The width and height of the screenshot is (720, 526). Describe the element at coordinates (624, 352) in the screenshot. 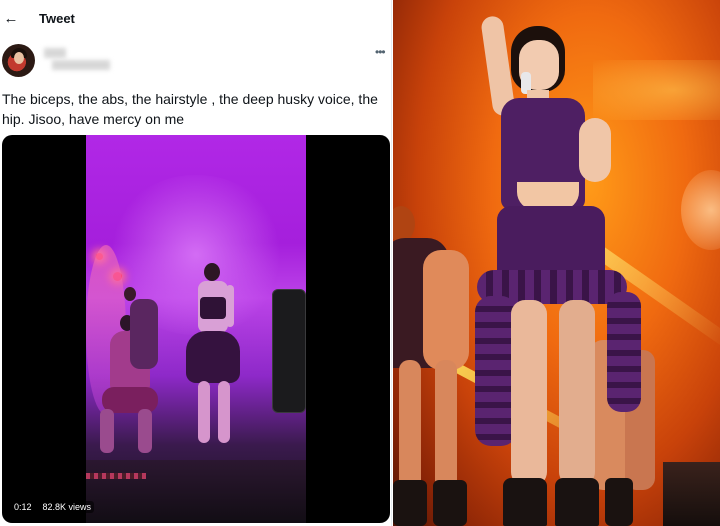

I see `performer-skirt-ruffle` at that location.